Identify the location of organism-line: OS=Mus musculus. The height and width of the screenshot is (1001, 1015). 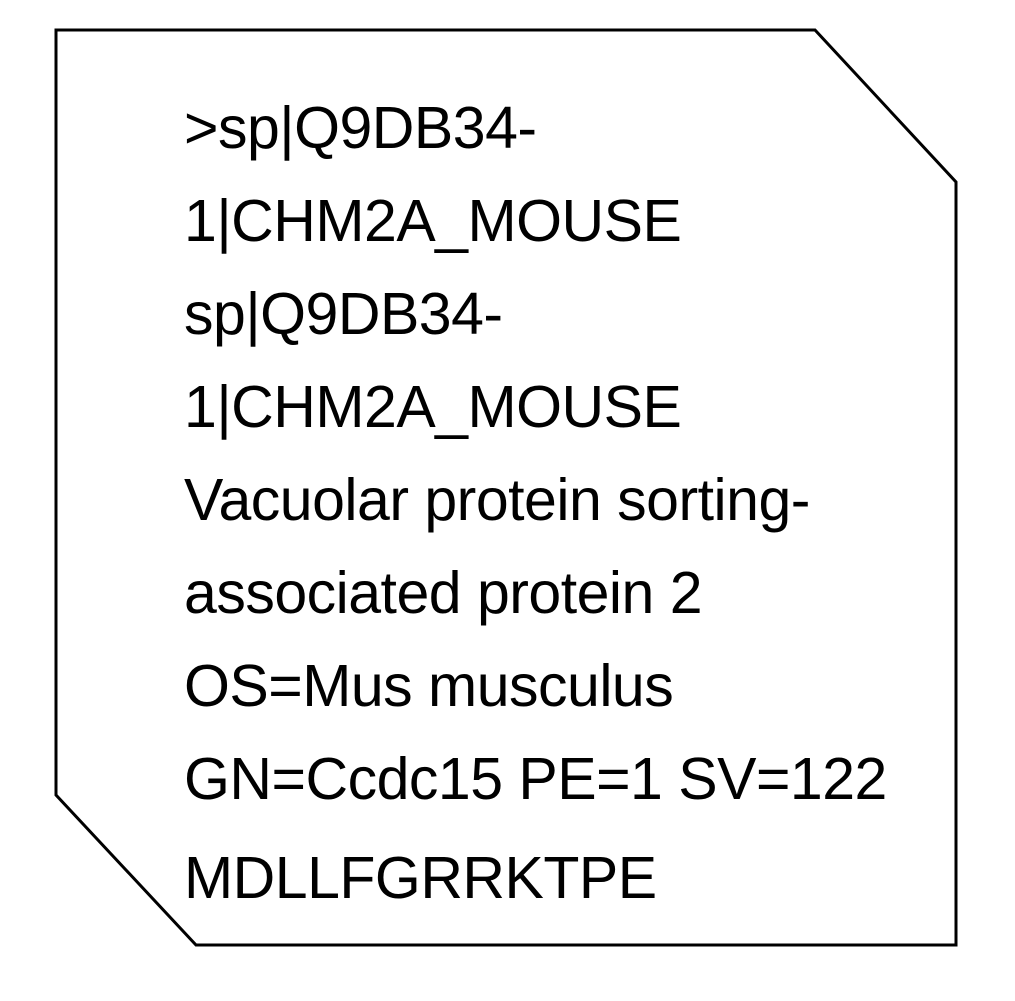
(429, 686).